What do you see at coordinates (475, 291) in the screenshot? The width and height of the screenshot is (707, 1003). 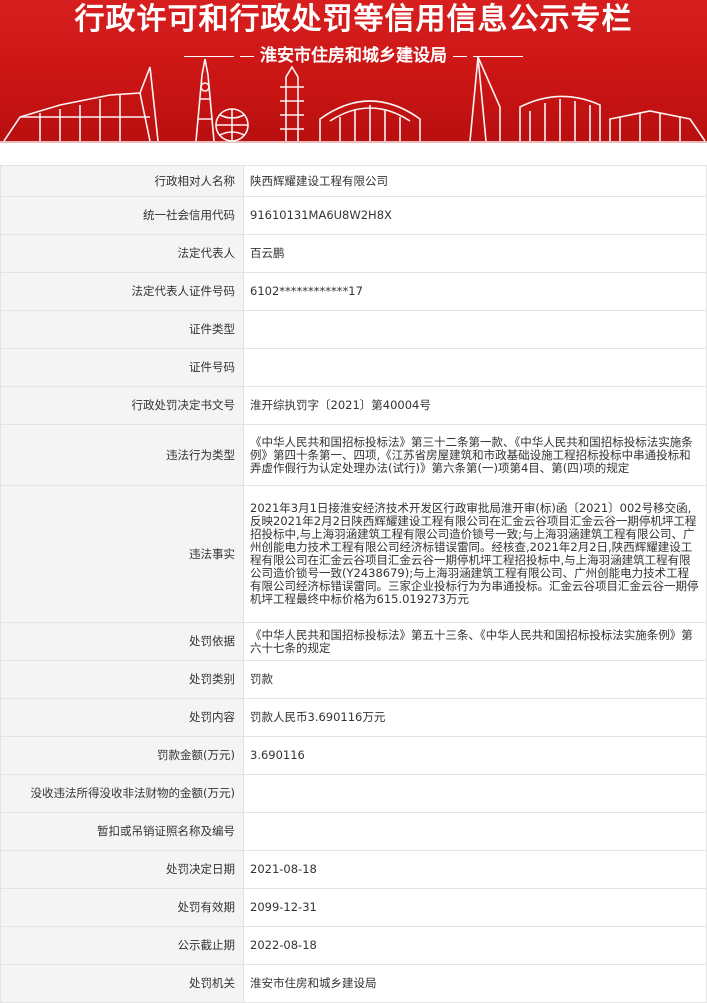 I see `row-value: 6102************17` at bounding box center [475, 291].